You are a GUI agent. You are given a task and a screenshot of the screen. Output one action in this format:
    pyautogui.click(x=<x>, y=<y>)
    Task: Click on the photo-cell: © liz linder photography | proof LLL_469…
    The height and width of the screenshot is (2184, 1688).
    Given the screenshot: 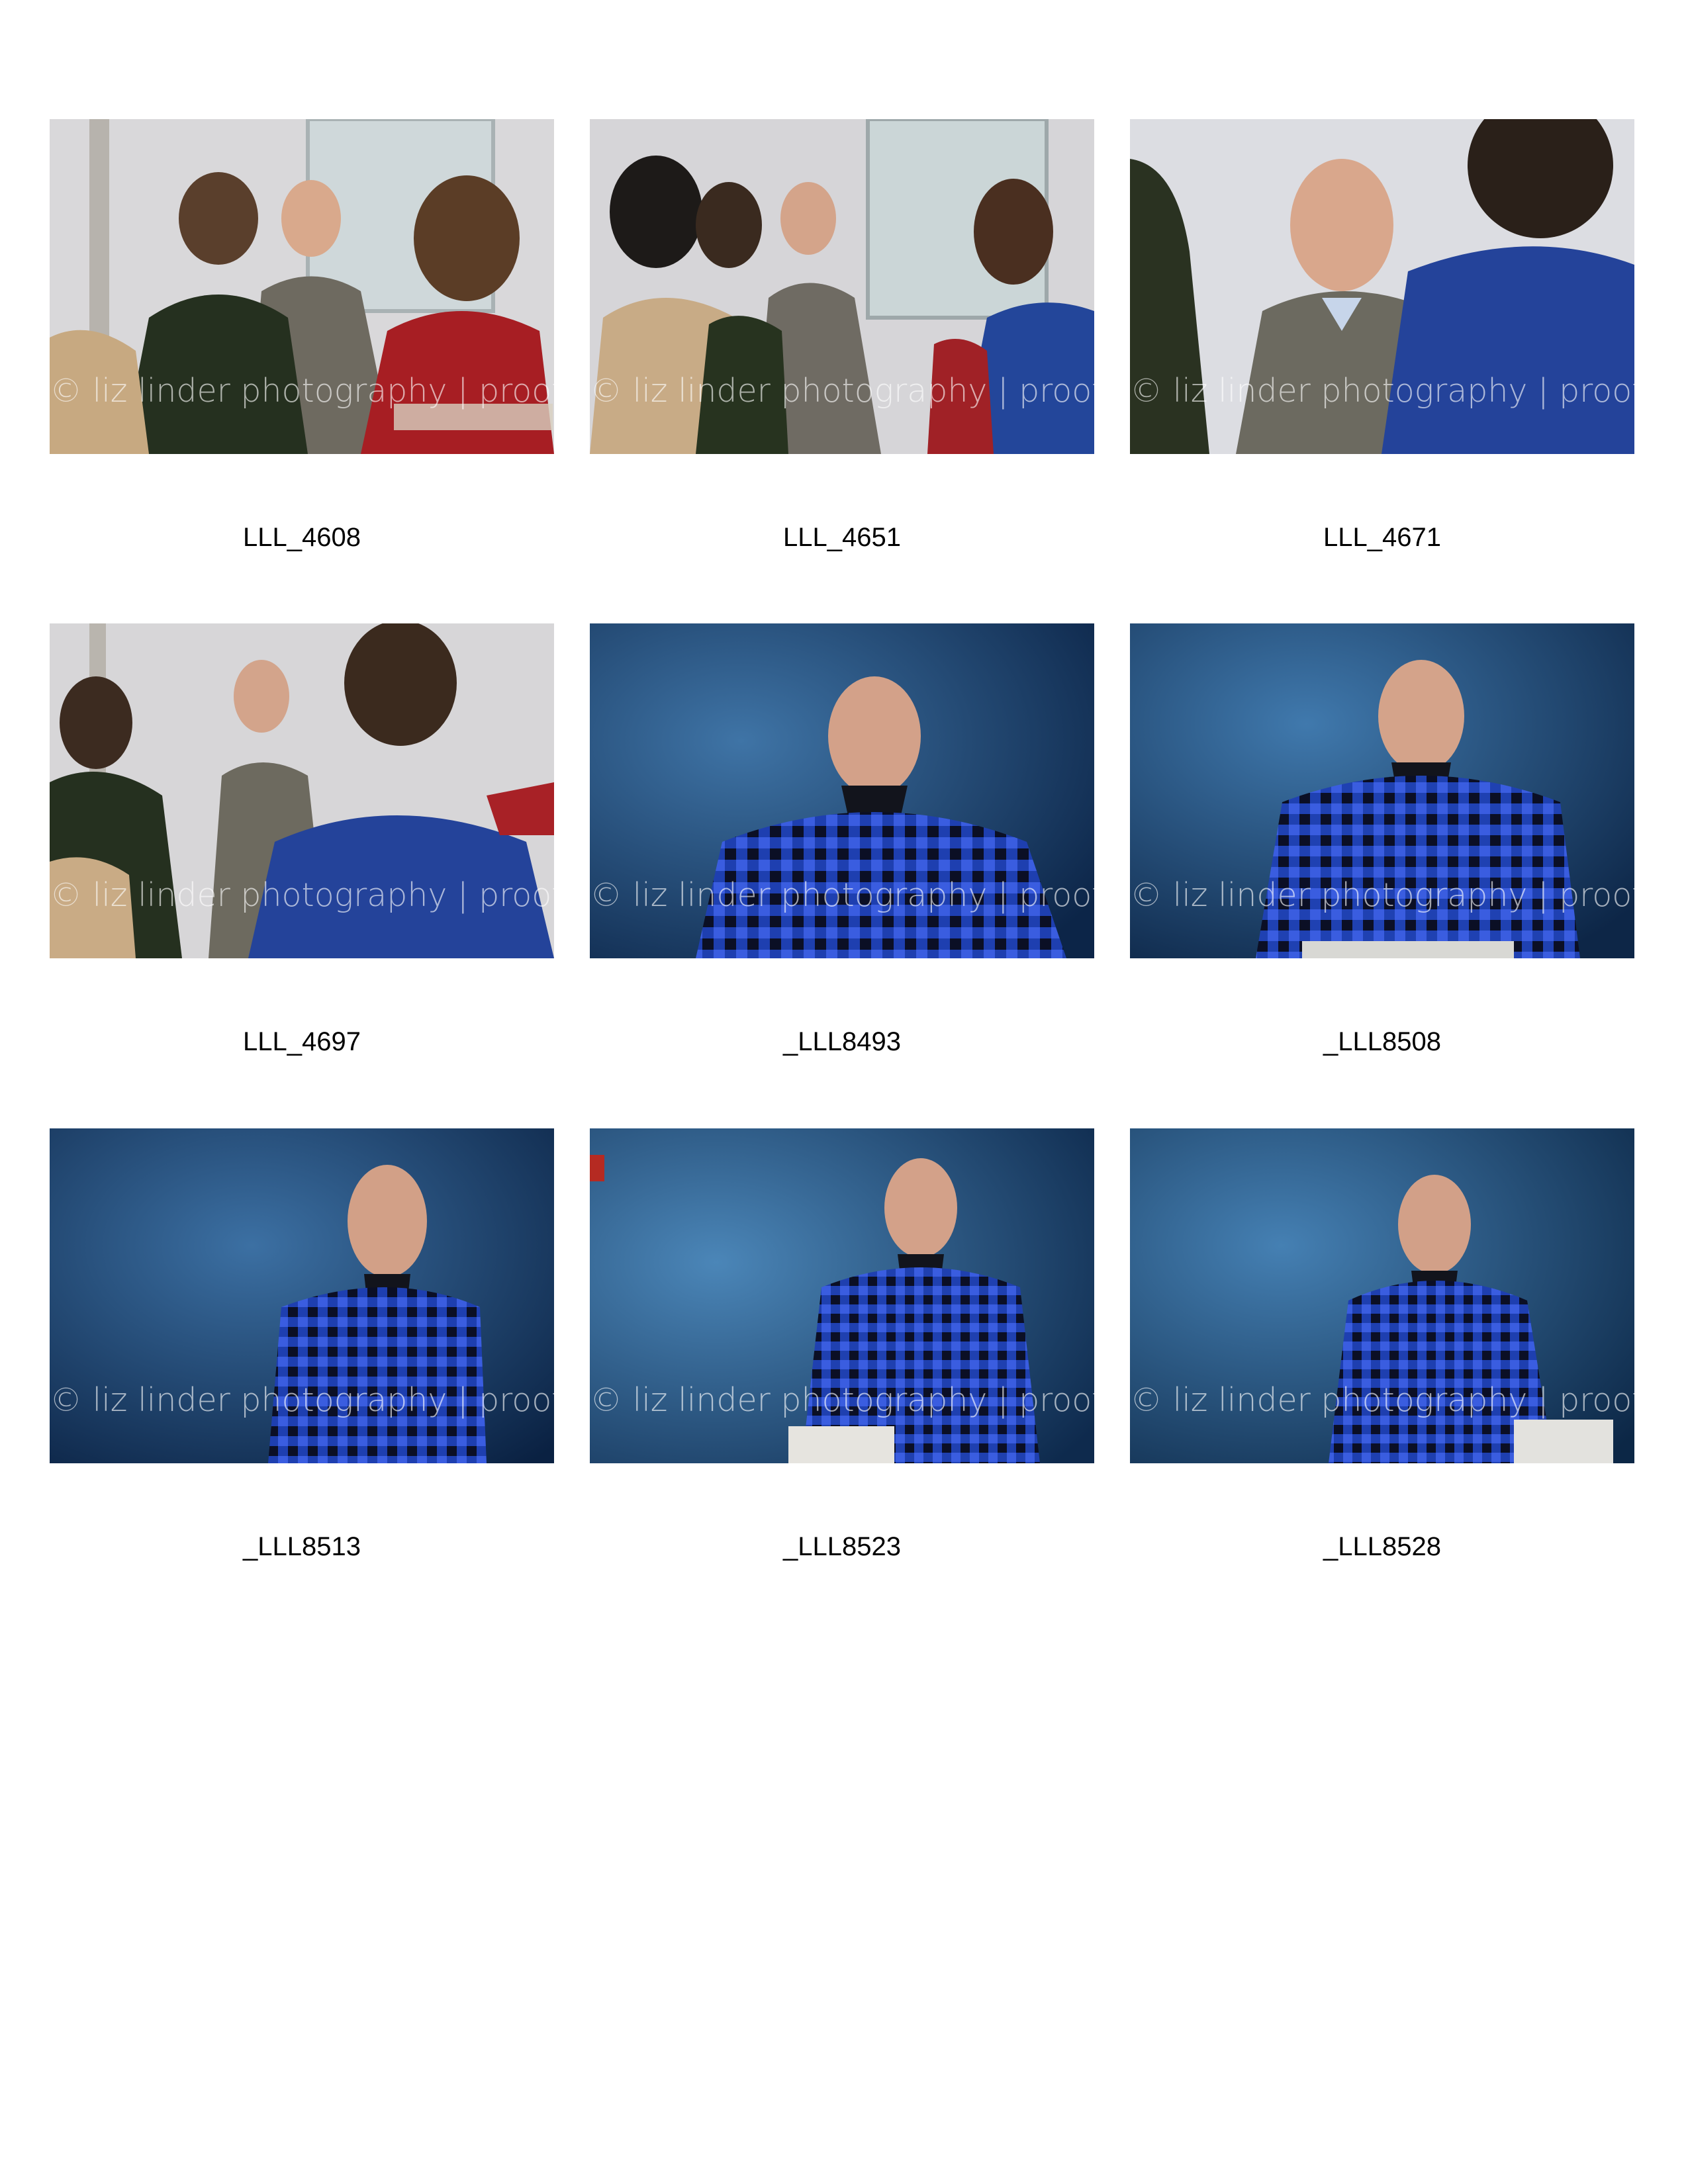 What is the action you would take?
    pyautogui.click(x=302, y=839)
    